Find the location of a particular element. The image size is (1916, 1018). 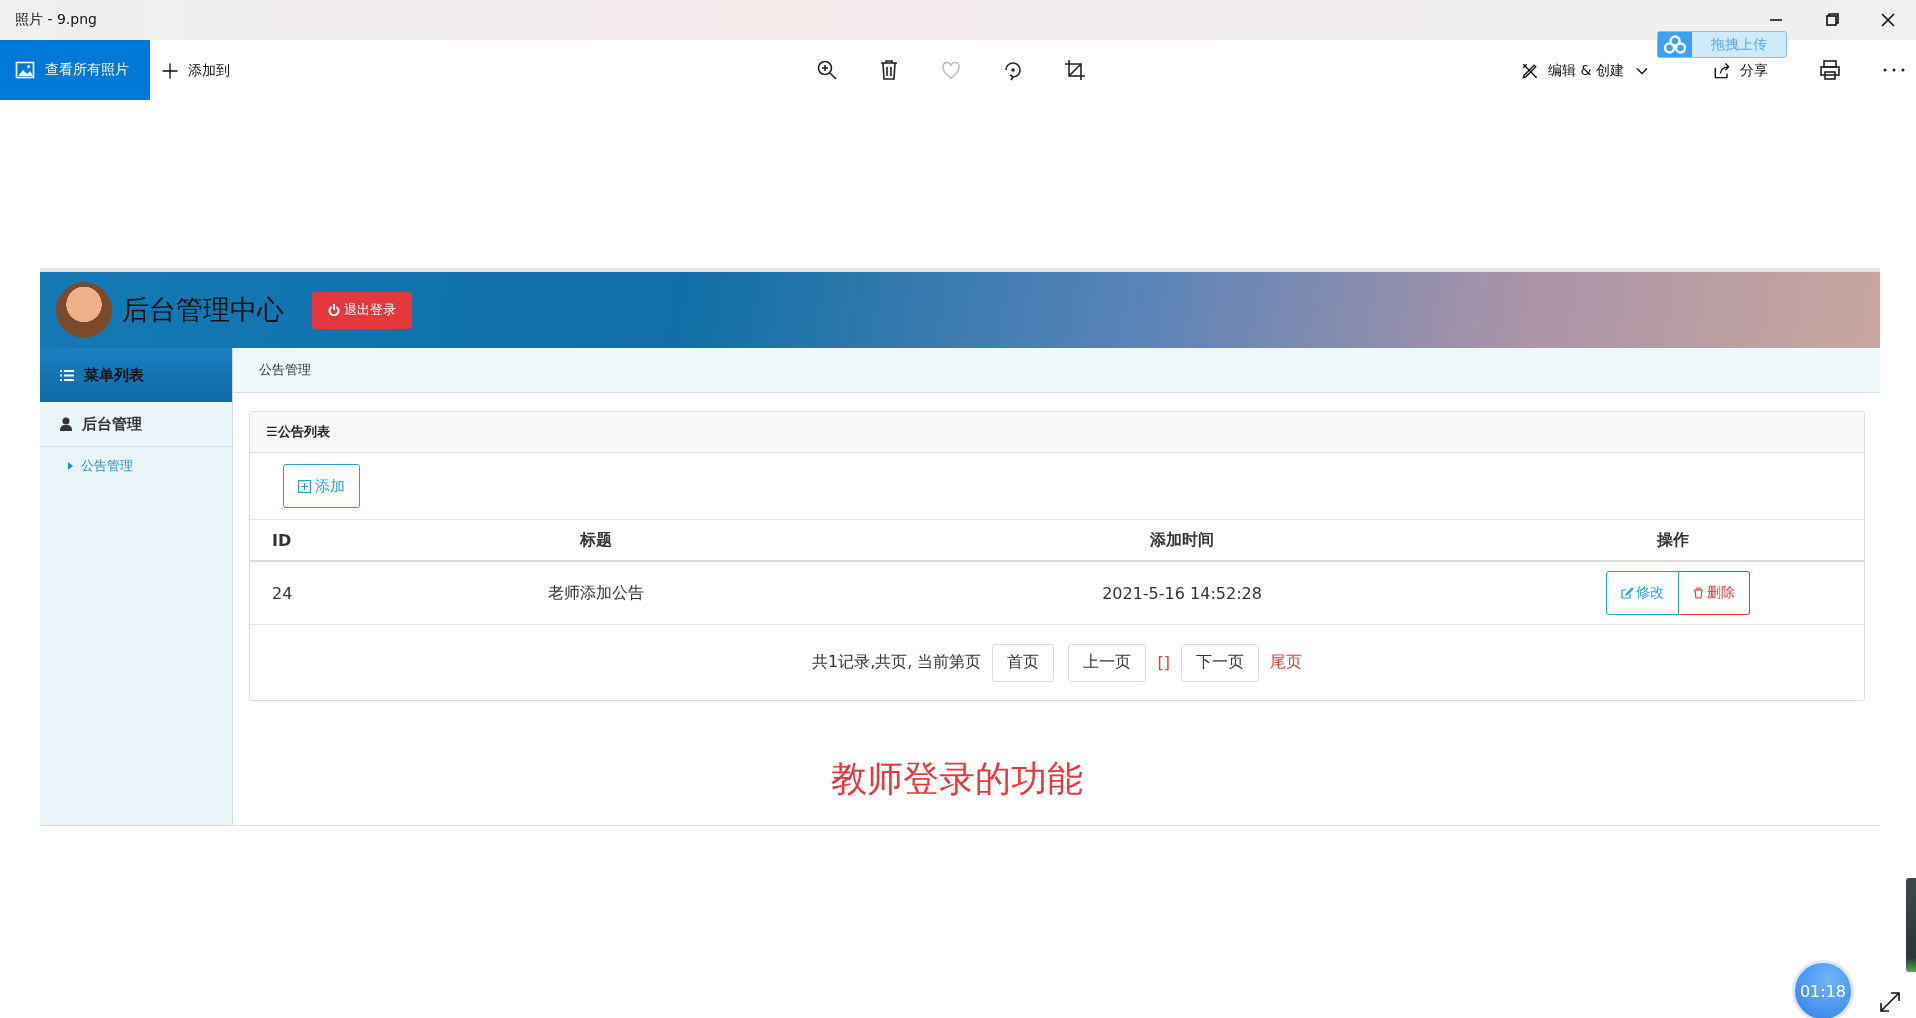

page-button: 下一页 is located at coordinates (1219, 662).